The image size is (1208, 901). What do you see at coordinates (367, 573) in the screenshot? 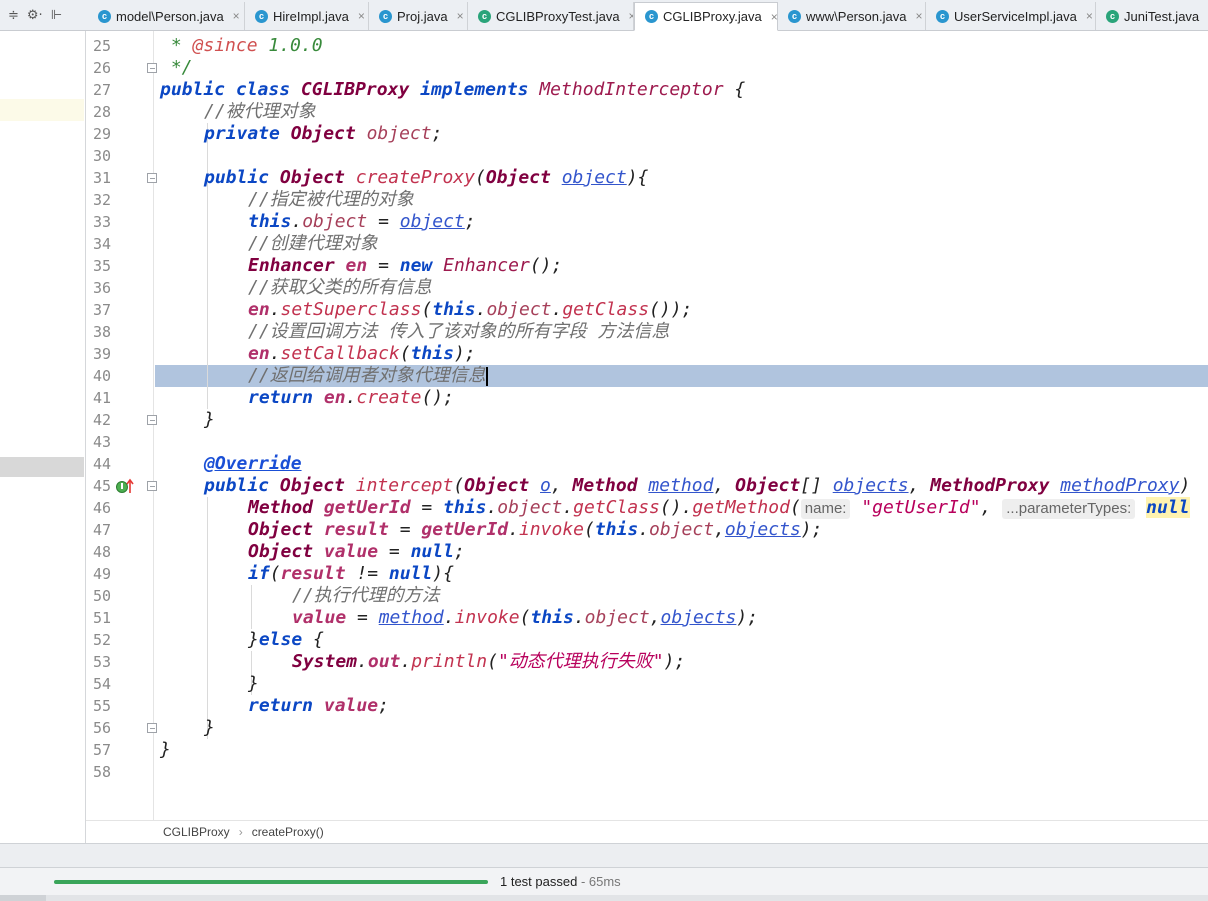
I see `punctuation: !=` at bounding box center [367, 573].